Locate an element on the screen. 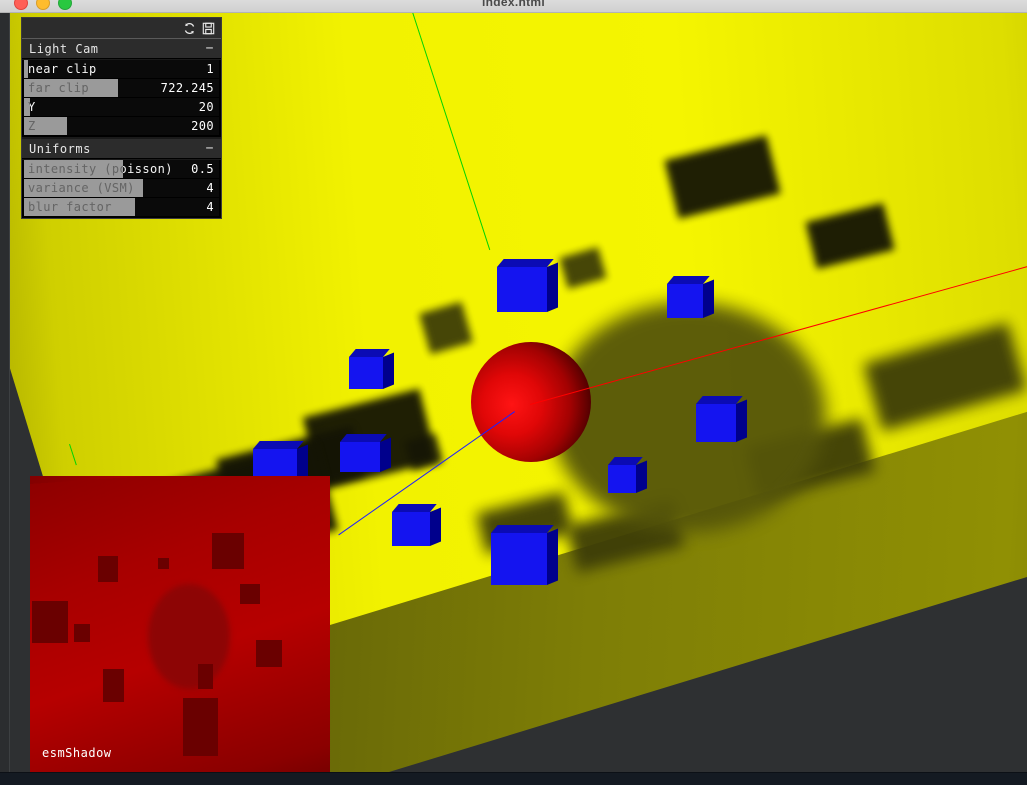 This screenshot has width=1027, height=785. gui-toolbar is located at coordinates (121, 28).